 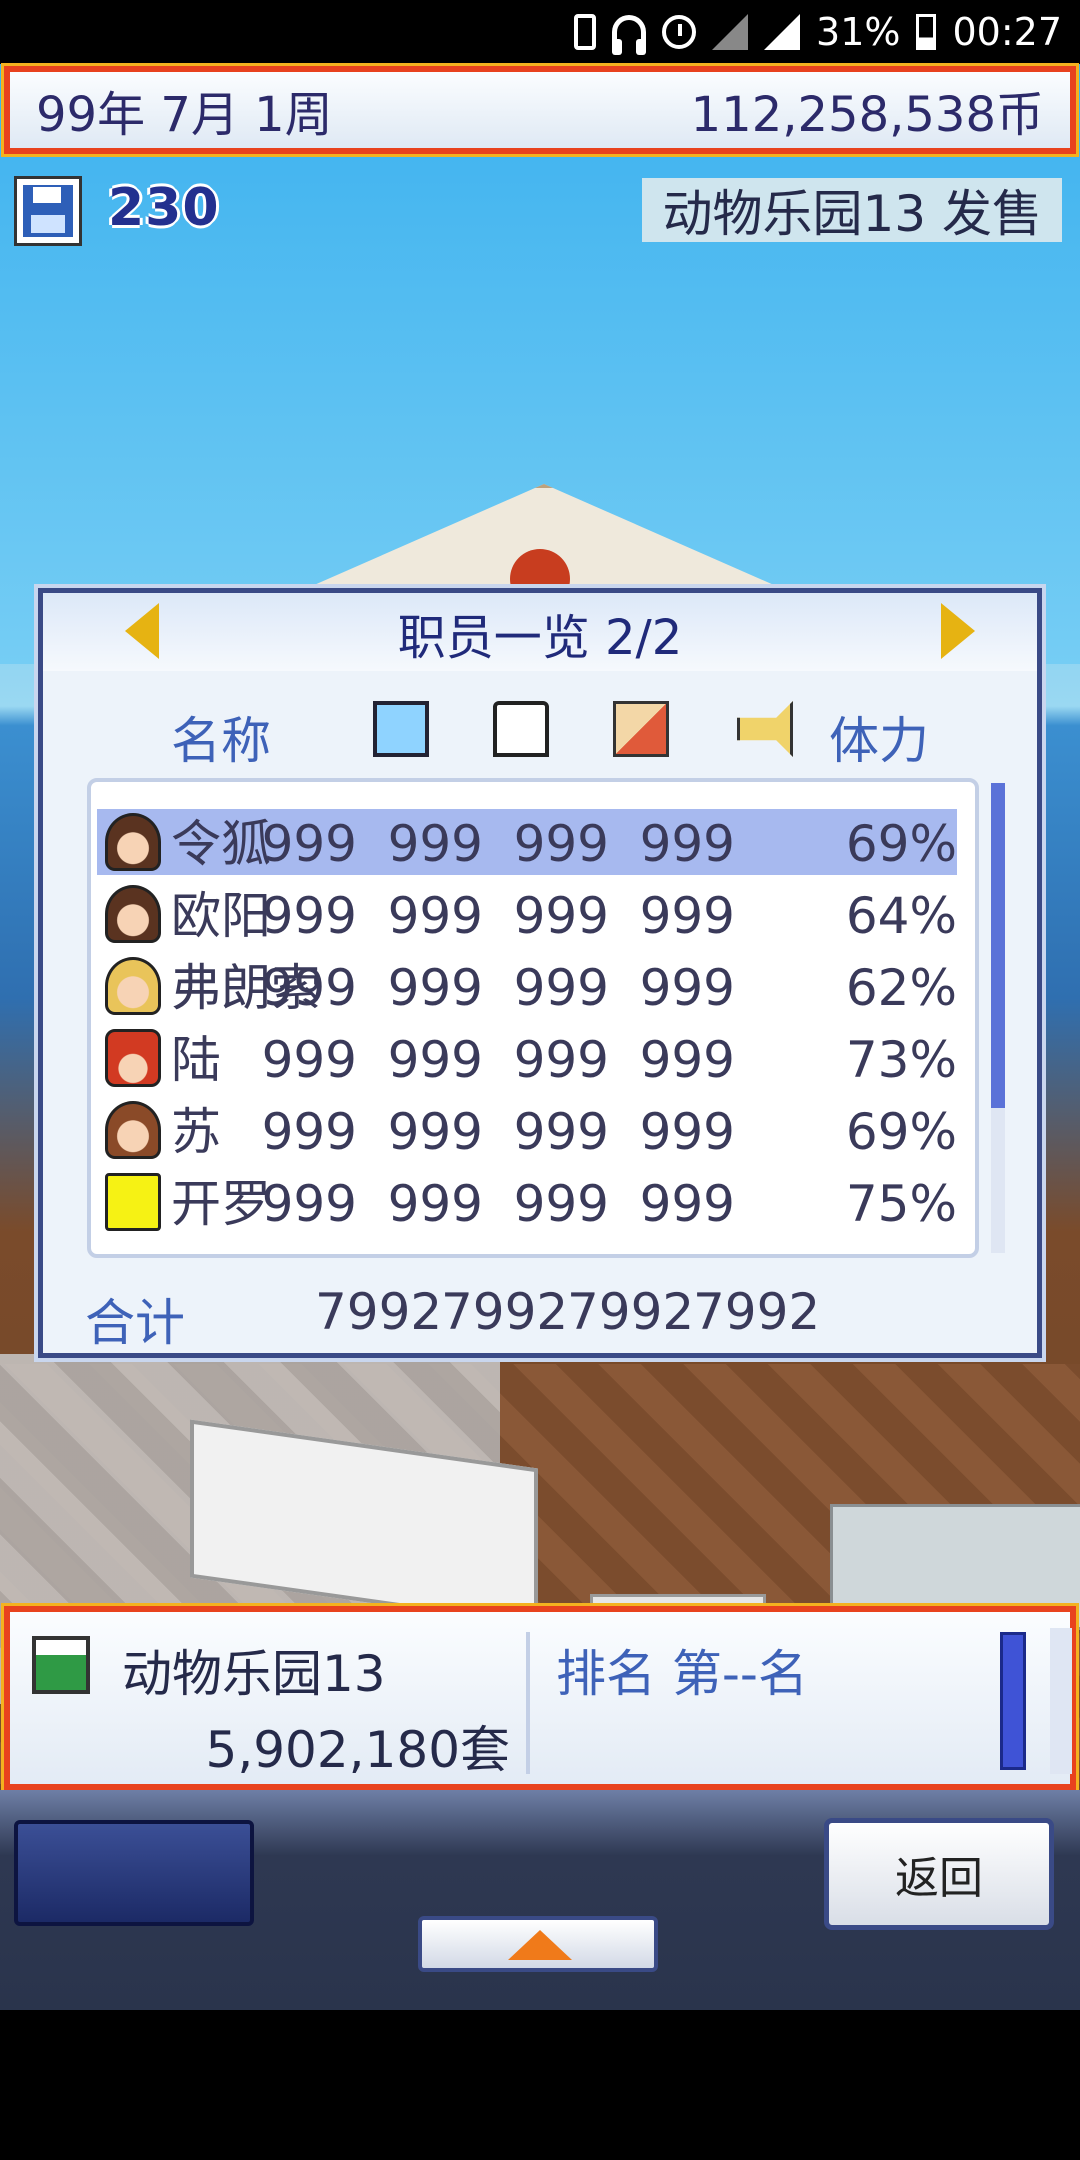 I want to click on product-scrollbar, so click(x=1061, y=1701).